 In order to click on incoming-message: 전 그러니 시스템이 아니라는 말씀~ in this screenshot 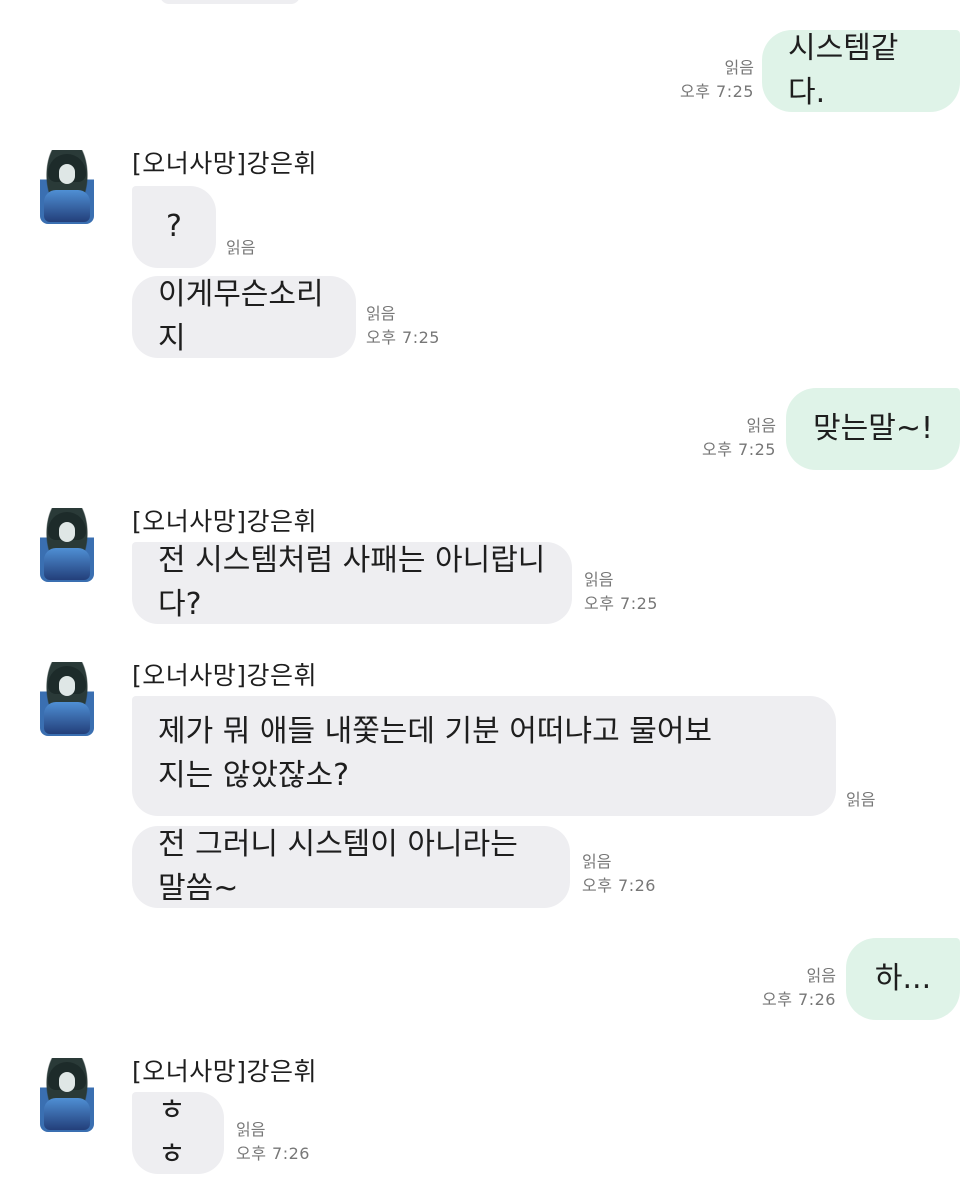, I will do `click(351, 867)`.